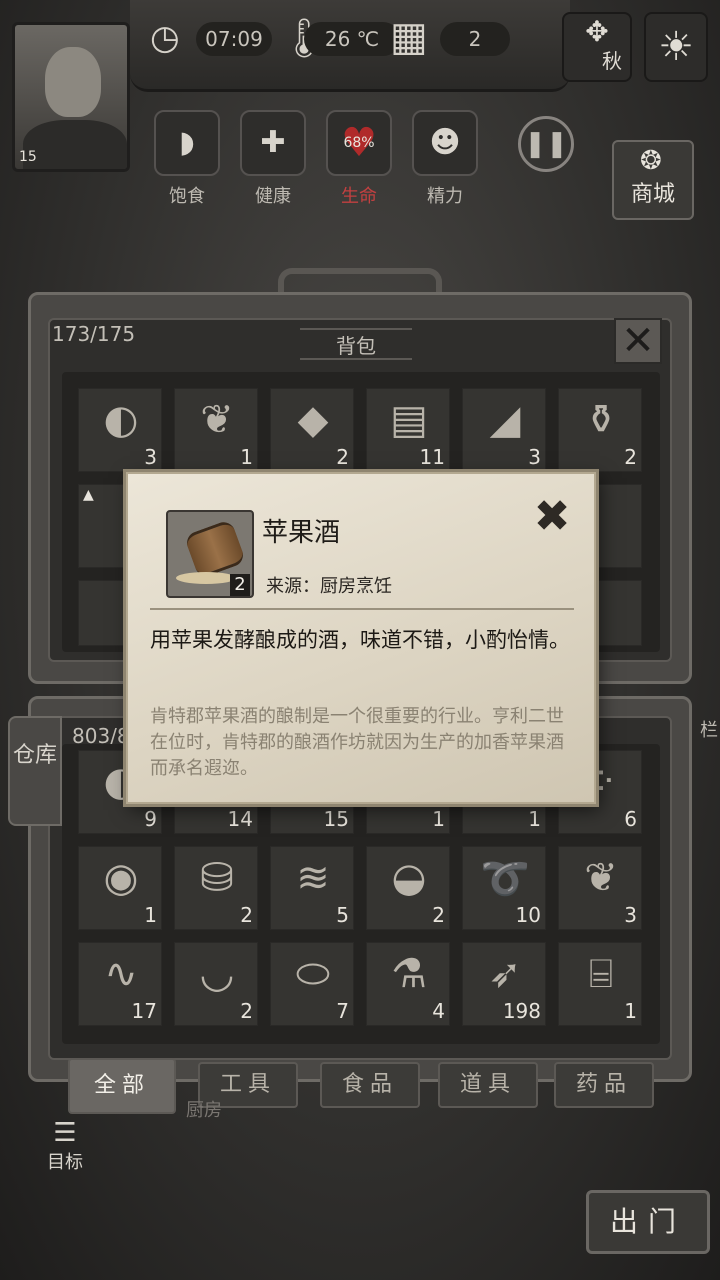  Describe the element at coordinates (359, 196) in the screenshot. I see `life-label: 生命` at that location.